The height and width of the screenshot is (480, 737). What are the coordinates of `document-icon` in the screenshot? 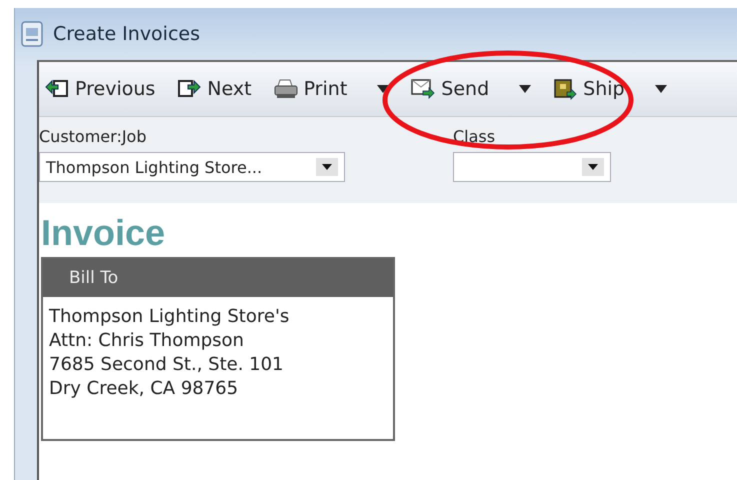 It's located at (32, 34).